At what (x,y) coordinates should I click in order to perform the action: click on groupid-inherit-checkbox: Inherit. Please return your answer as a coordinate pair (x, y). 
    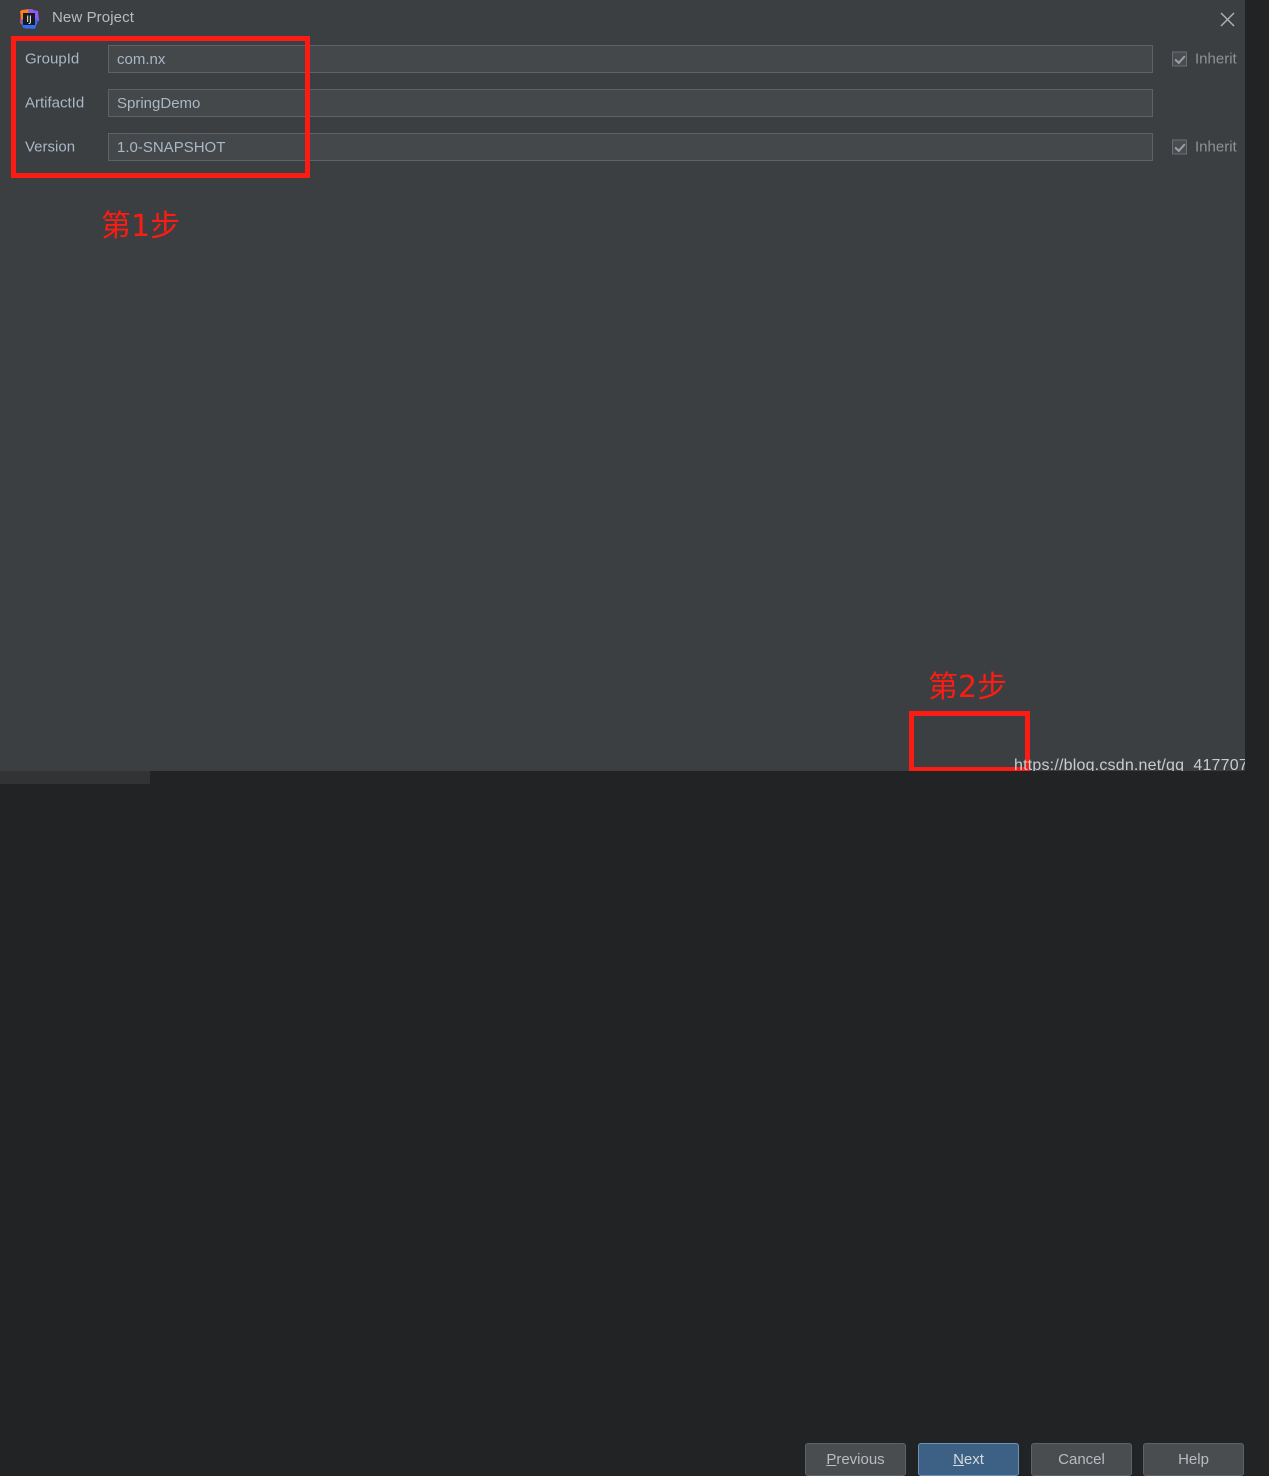
    Looking at the image, I should click on (1204, 59).